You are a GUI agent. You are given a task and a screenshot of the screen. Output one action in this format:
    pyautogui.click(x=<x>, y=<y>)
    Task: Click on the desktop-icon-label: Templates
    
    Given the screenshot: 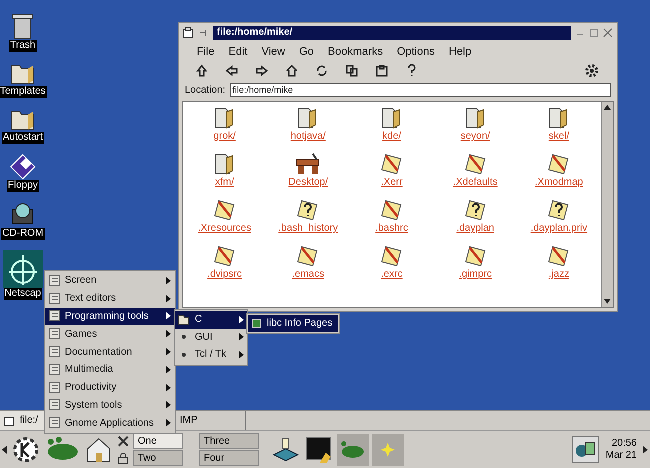 What is the action you would take?
    pyautogui.click(x=23, y=92)
    